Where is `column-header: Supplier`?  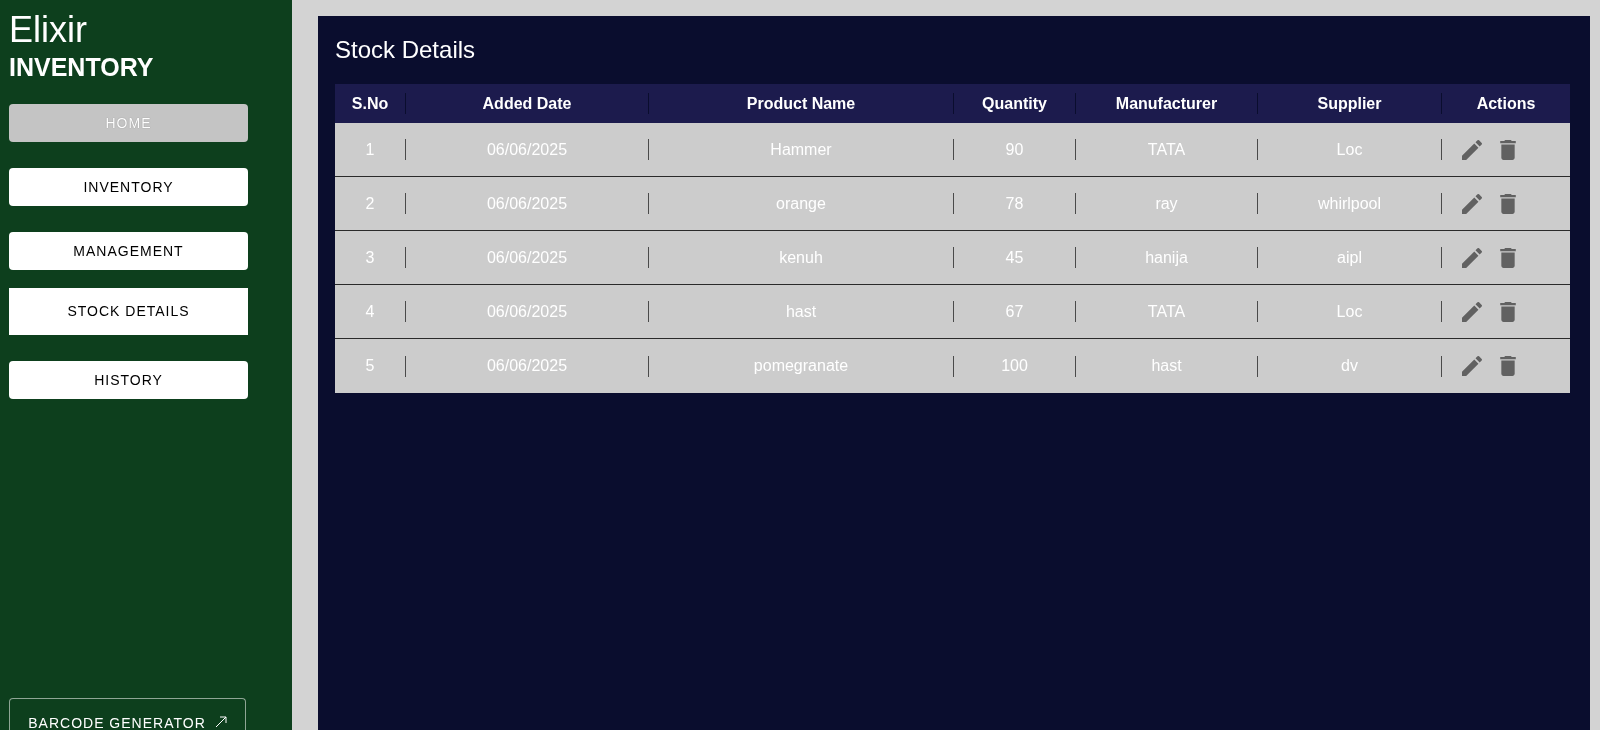 column-header: Supplier is located at coordinates (1349, 103).